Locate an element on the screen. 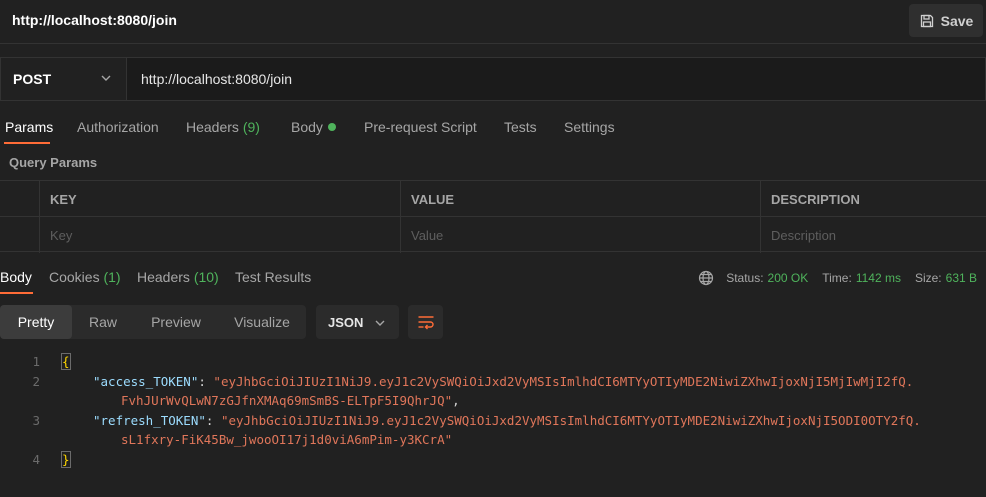  globe-icon is located at coordinates (706, 278).